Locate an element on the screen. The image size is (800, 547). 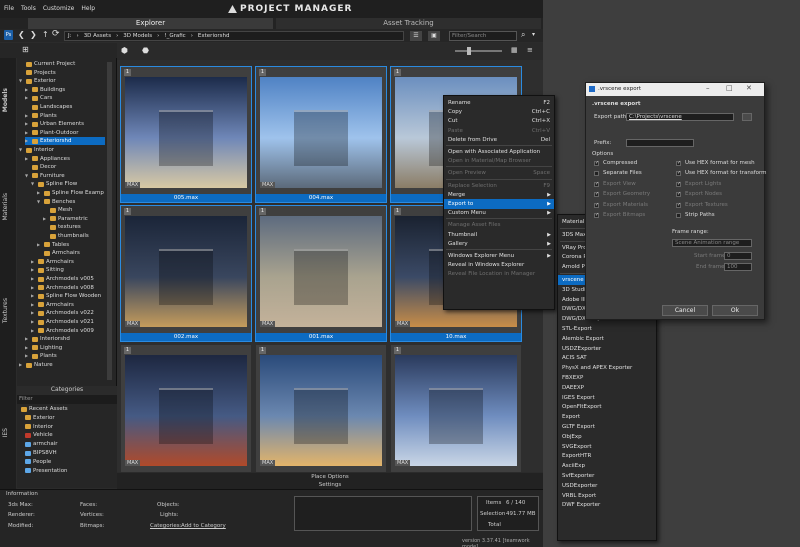
info-categories-link: Categories: is located at coordinates (166, 526).